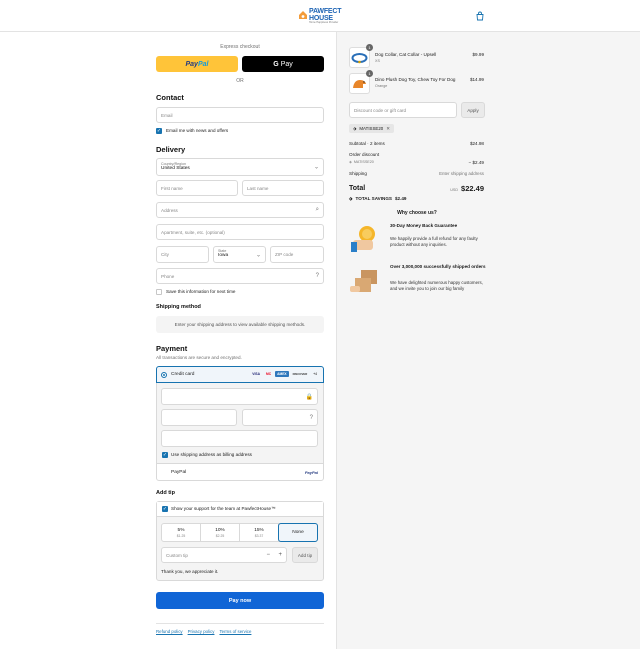 The image size is (640, 649). I want to click on item-name: Dino Plush Dog Toy, Chew Toy For Dog, so click(415, 79).